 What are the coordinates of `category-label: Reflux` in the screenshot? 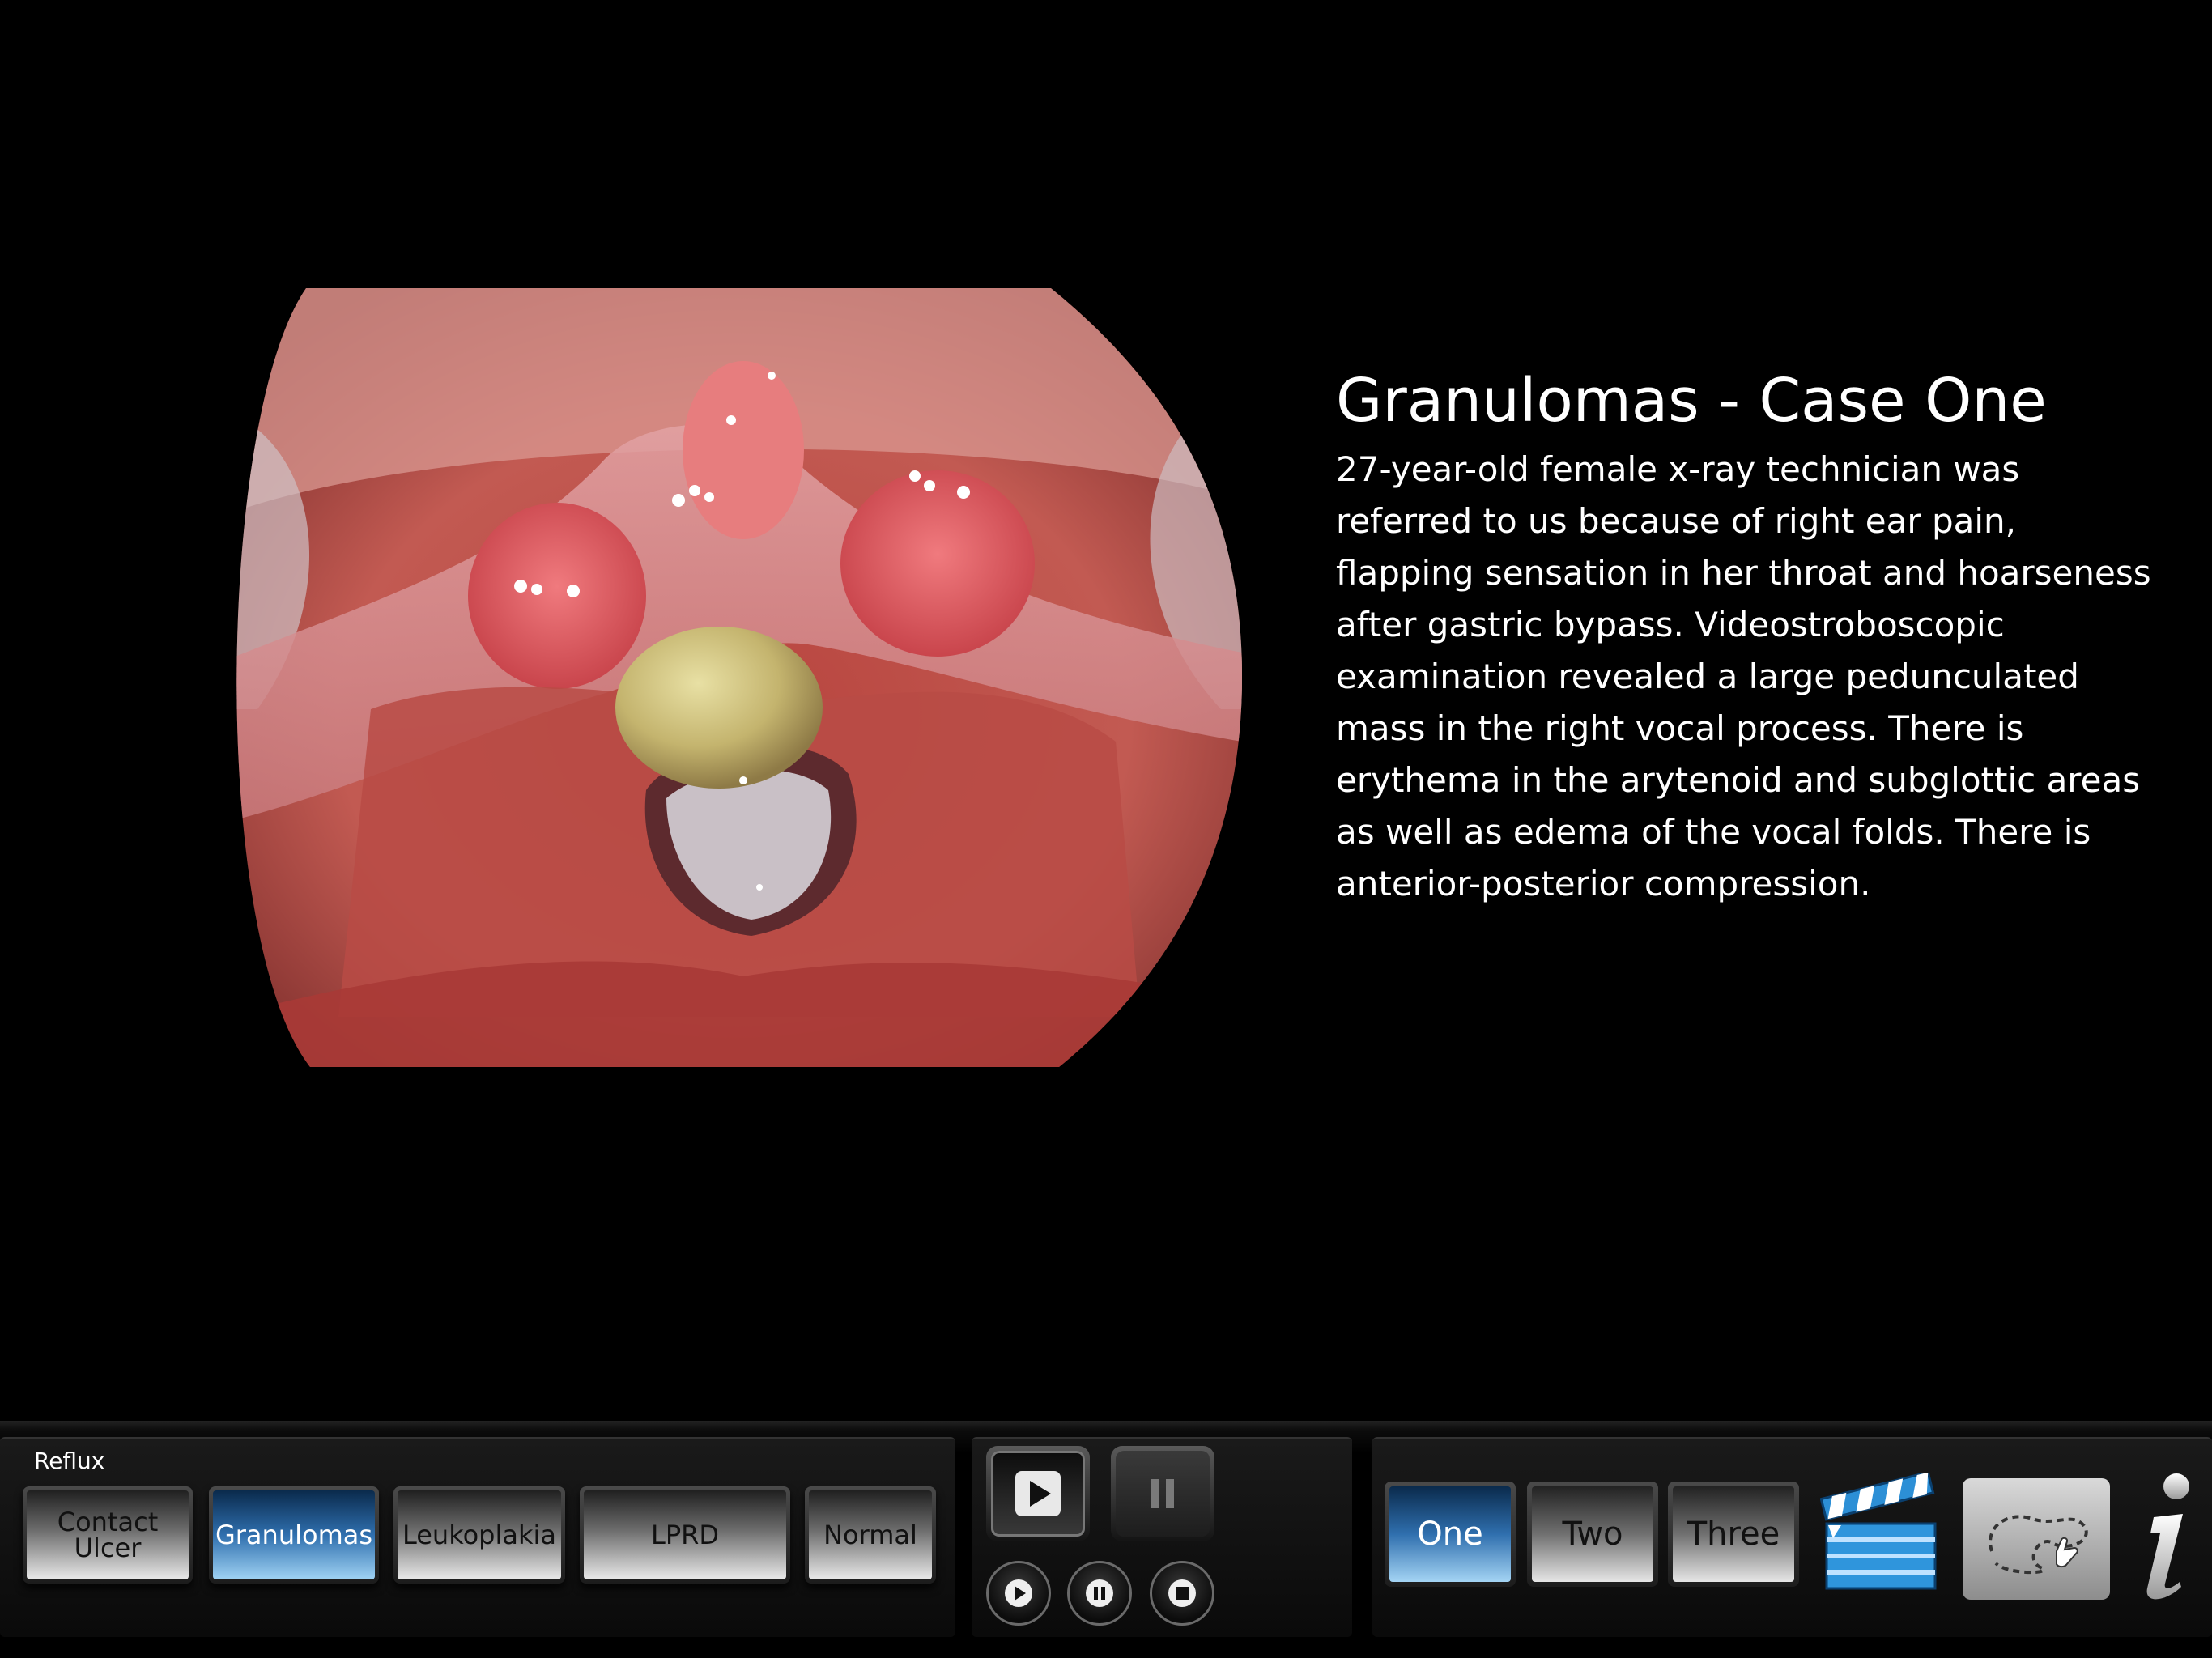 It's located at (70, 1461).